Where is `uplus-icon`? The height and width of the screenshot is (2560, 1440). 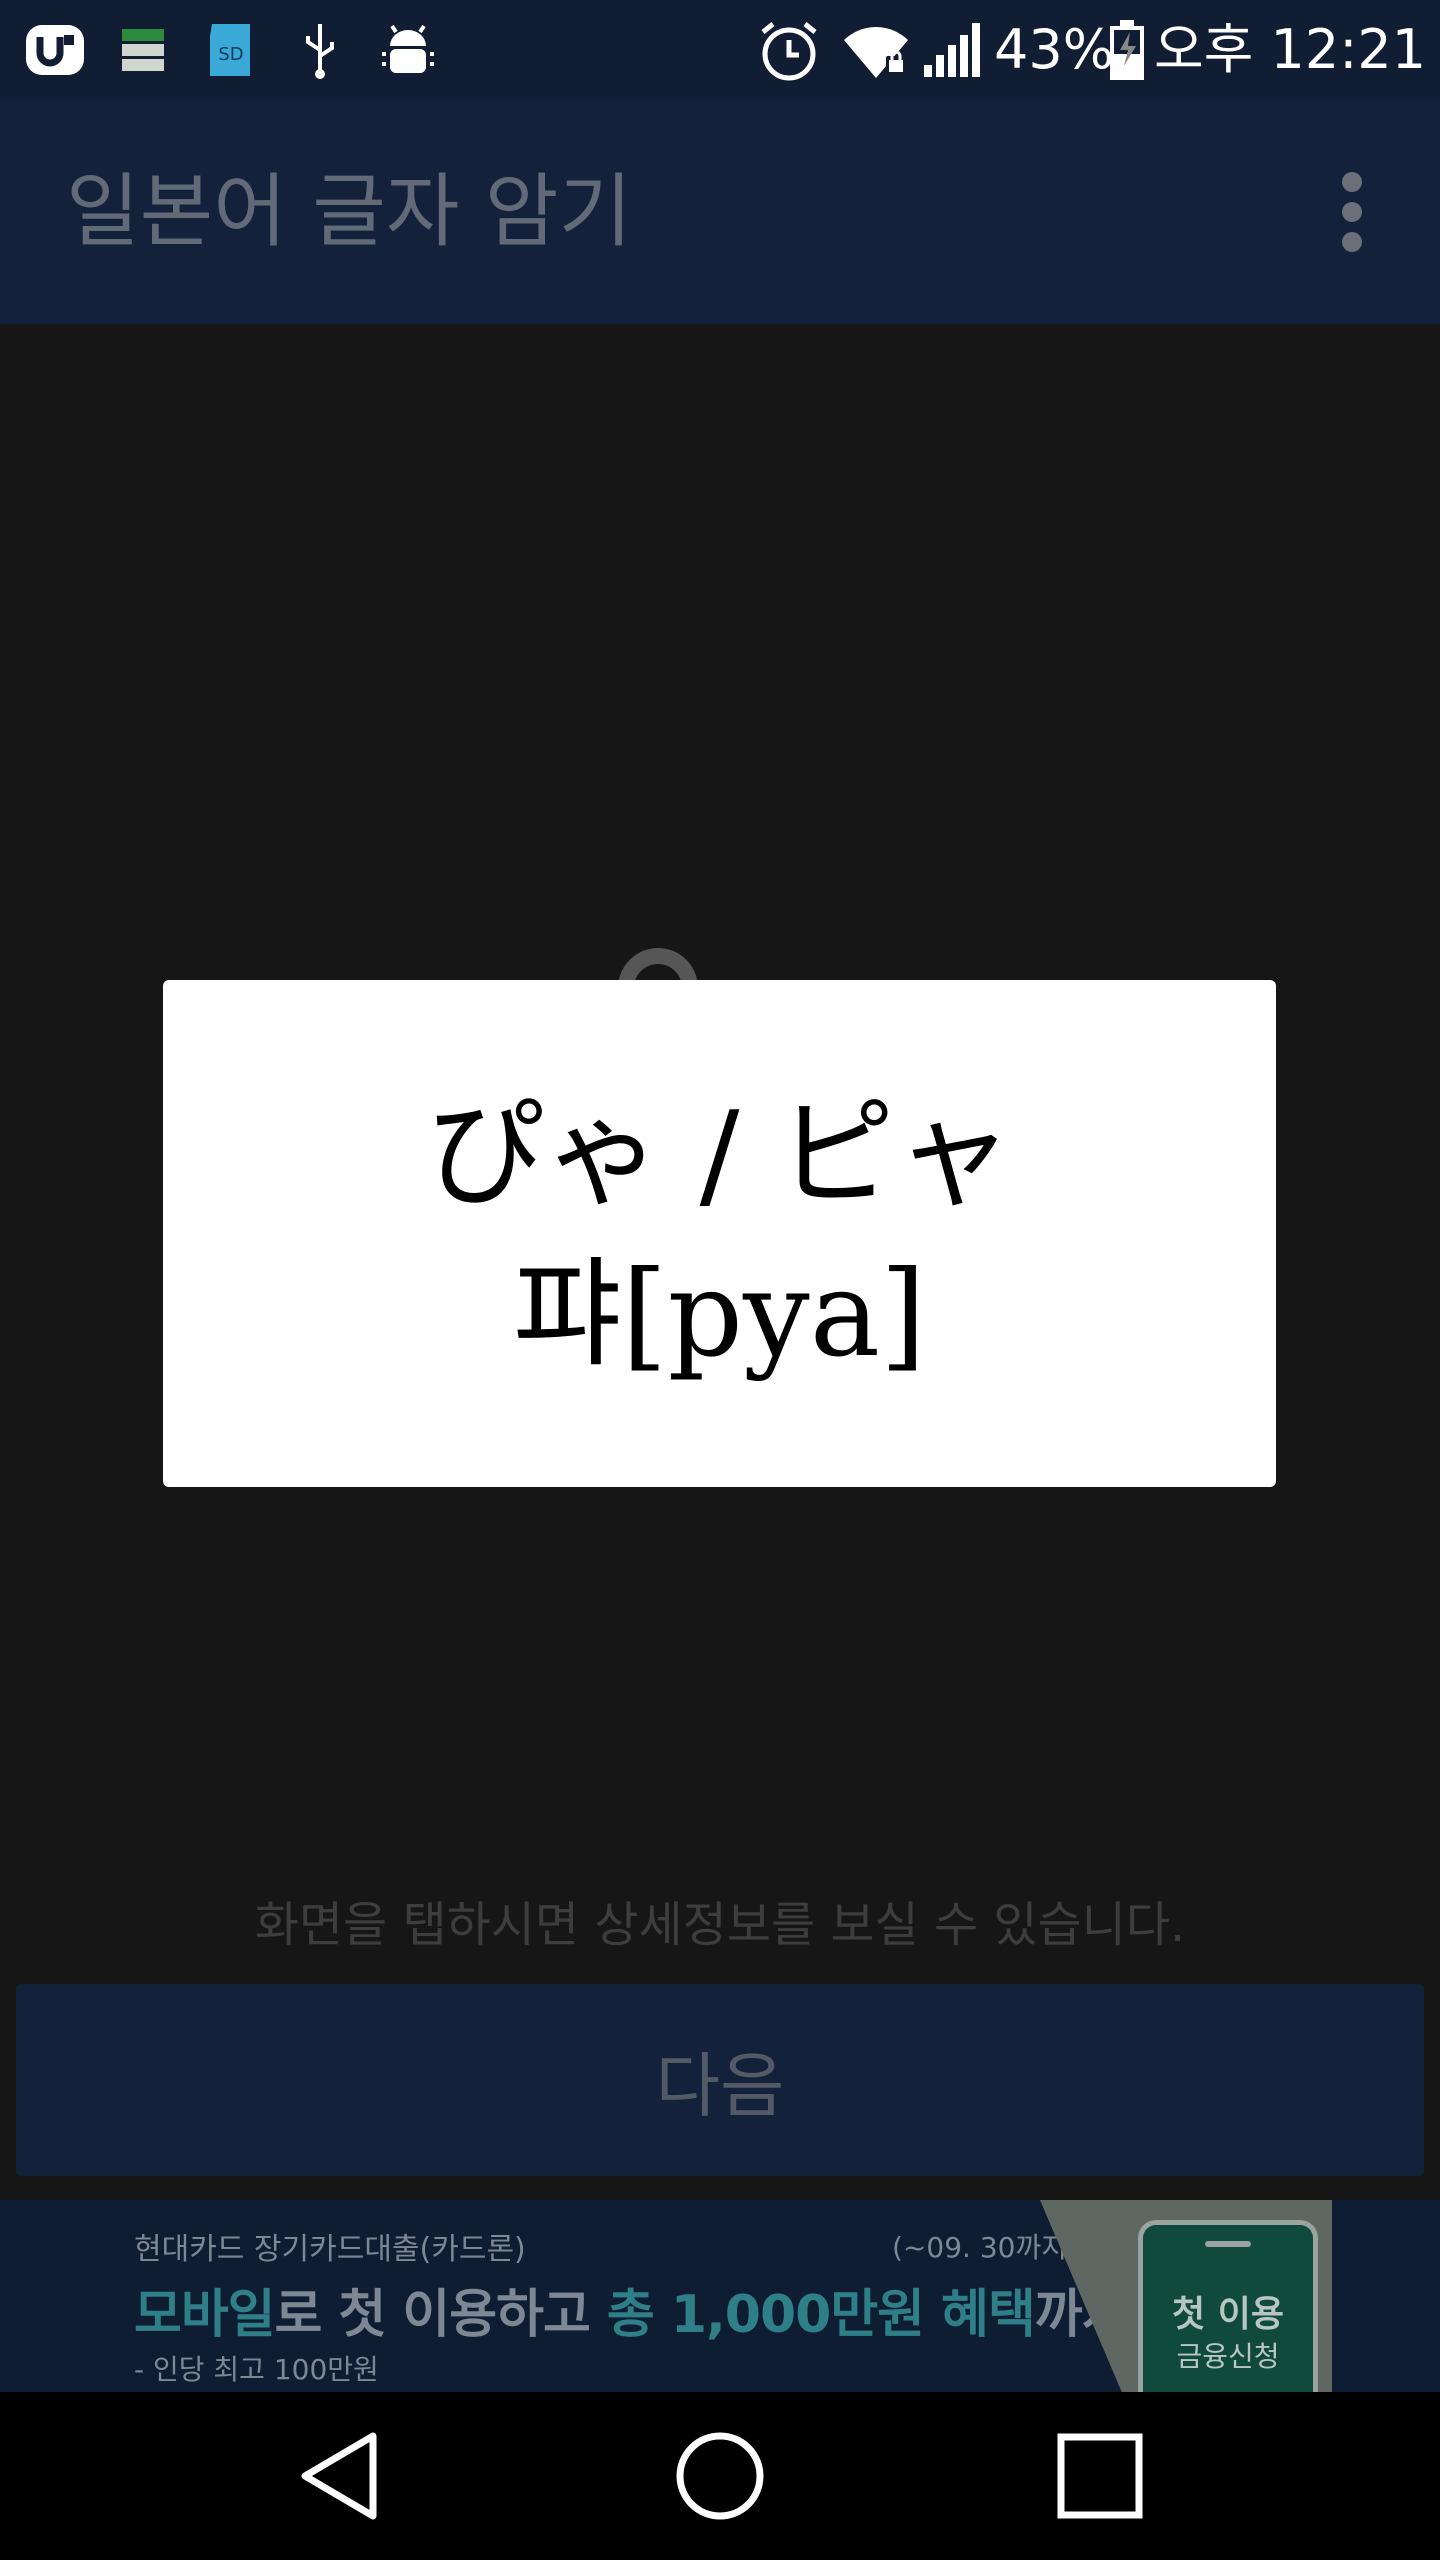 uplus-icon is located at coordinates (55, 50).